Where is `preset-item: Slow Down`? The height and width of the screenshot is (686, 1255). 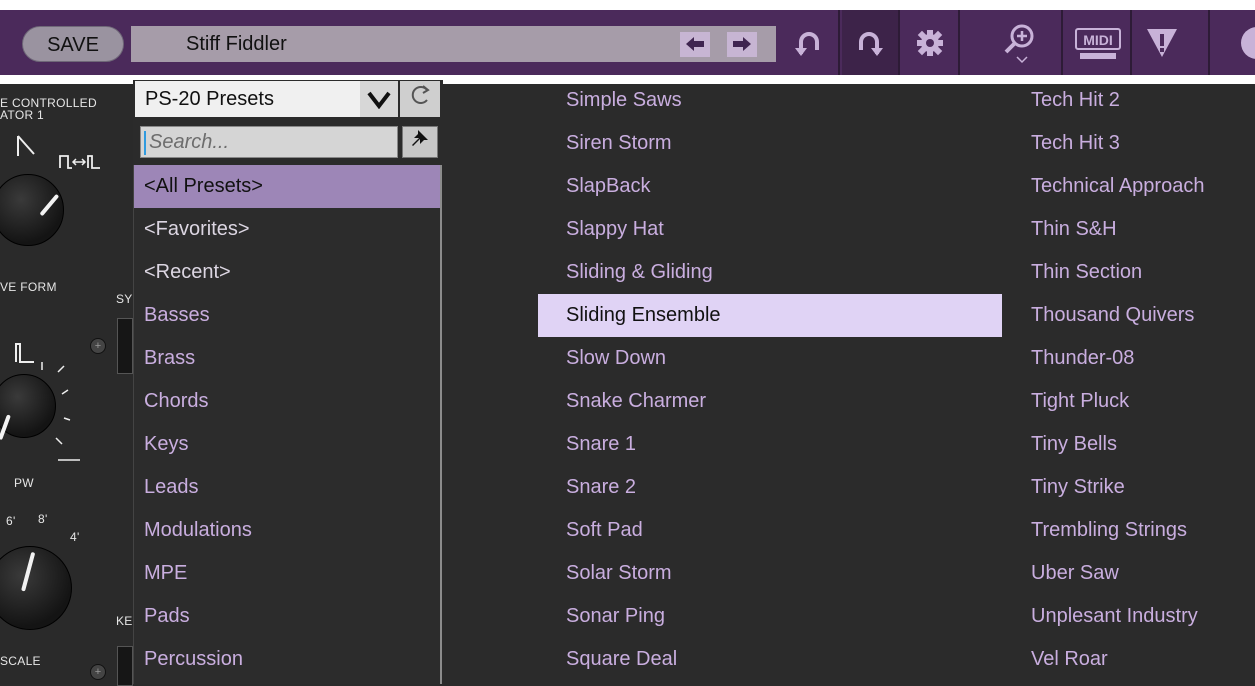 preset-item: Slow Down is located at coordinates (784, 358).